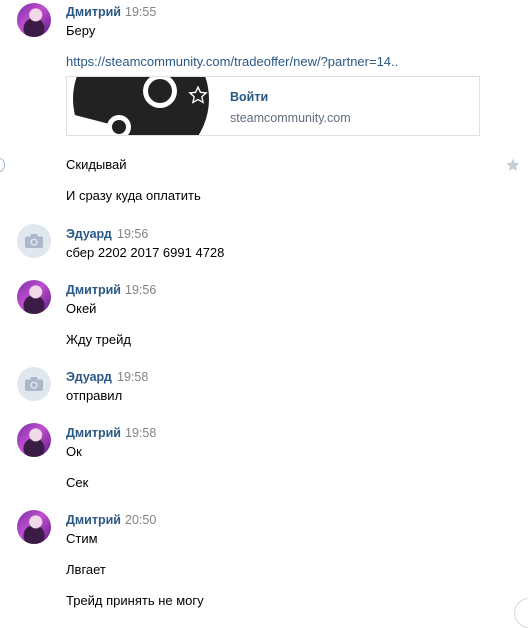  I want to click on message-time: 19:55, so click(140, 12).